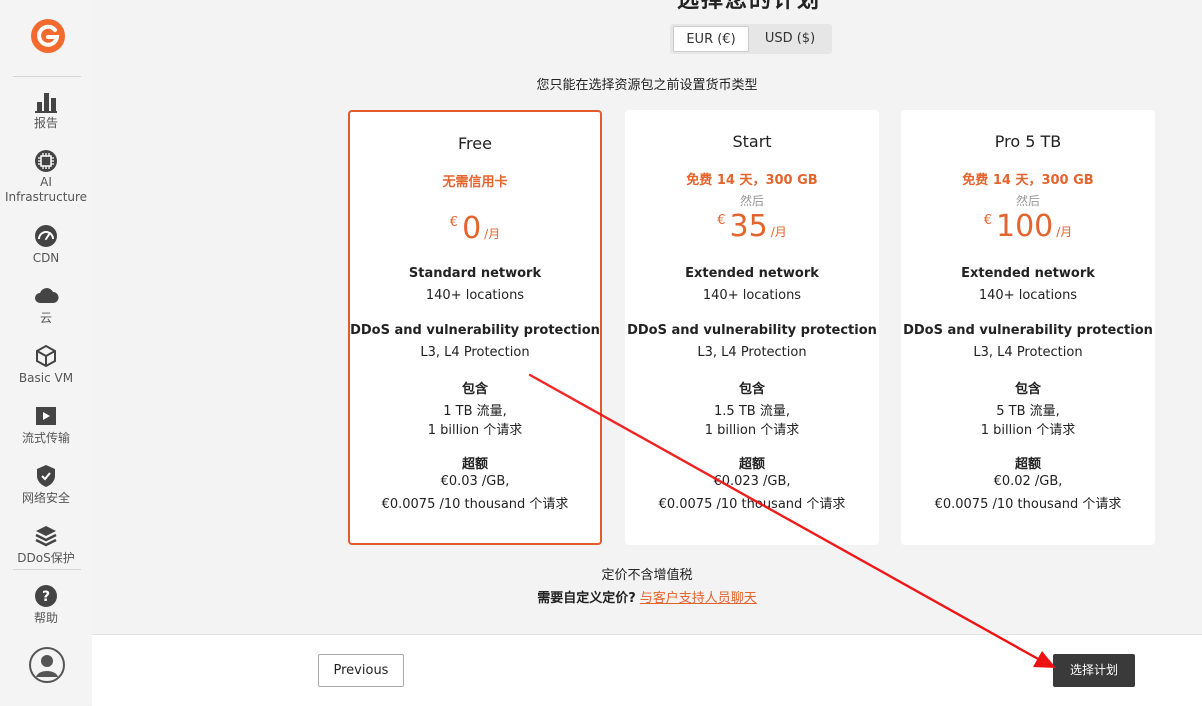 This screenshot has width=1202, height=706. What do you see at coordinates (47, 569) in the screenshot?
I see `sidebar-divider-bottom` at bounding box center [47, 569].